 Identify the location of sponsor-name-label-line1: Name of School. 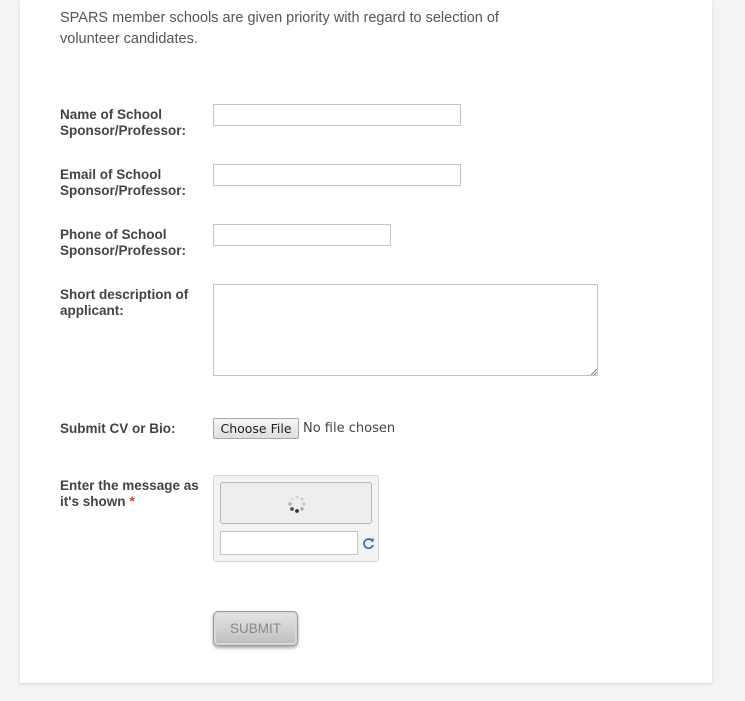
(111, 114).